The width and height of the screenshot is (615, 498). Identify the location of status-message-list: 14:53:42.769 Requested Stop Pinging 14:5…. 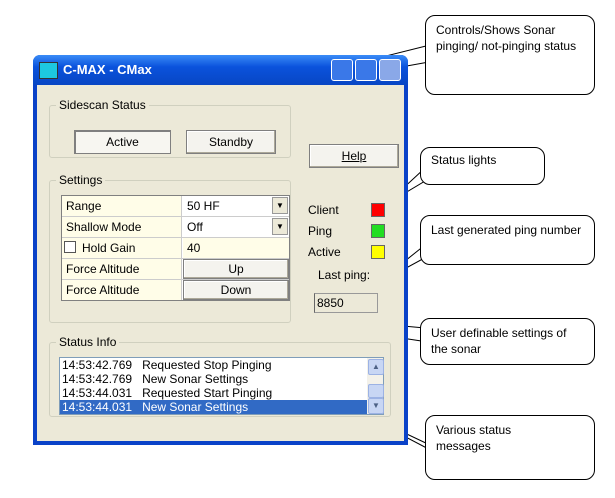
(221, 386).